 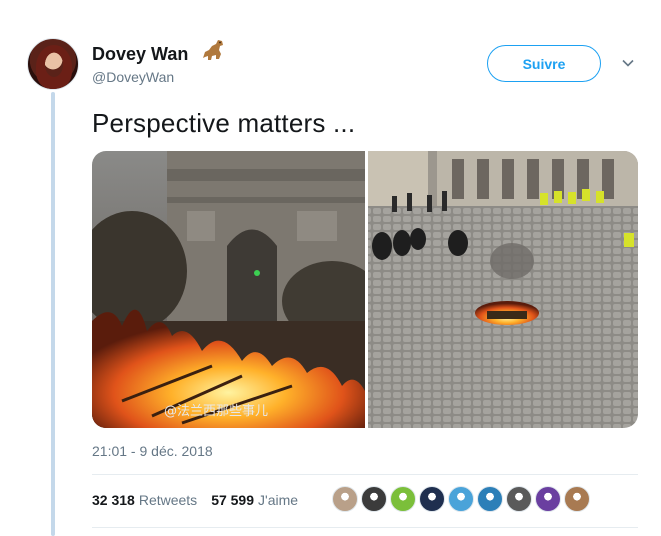 What do you see at coordinates (365, 474) in the screenshot?
I see `divider-top` at bounding box center [365, 474].